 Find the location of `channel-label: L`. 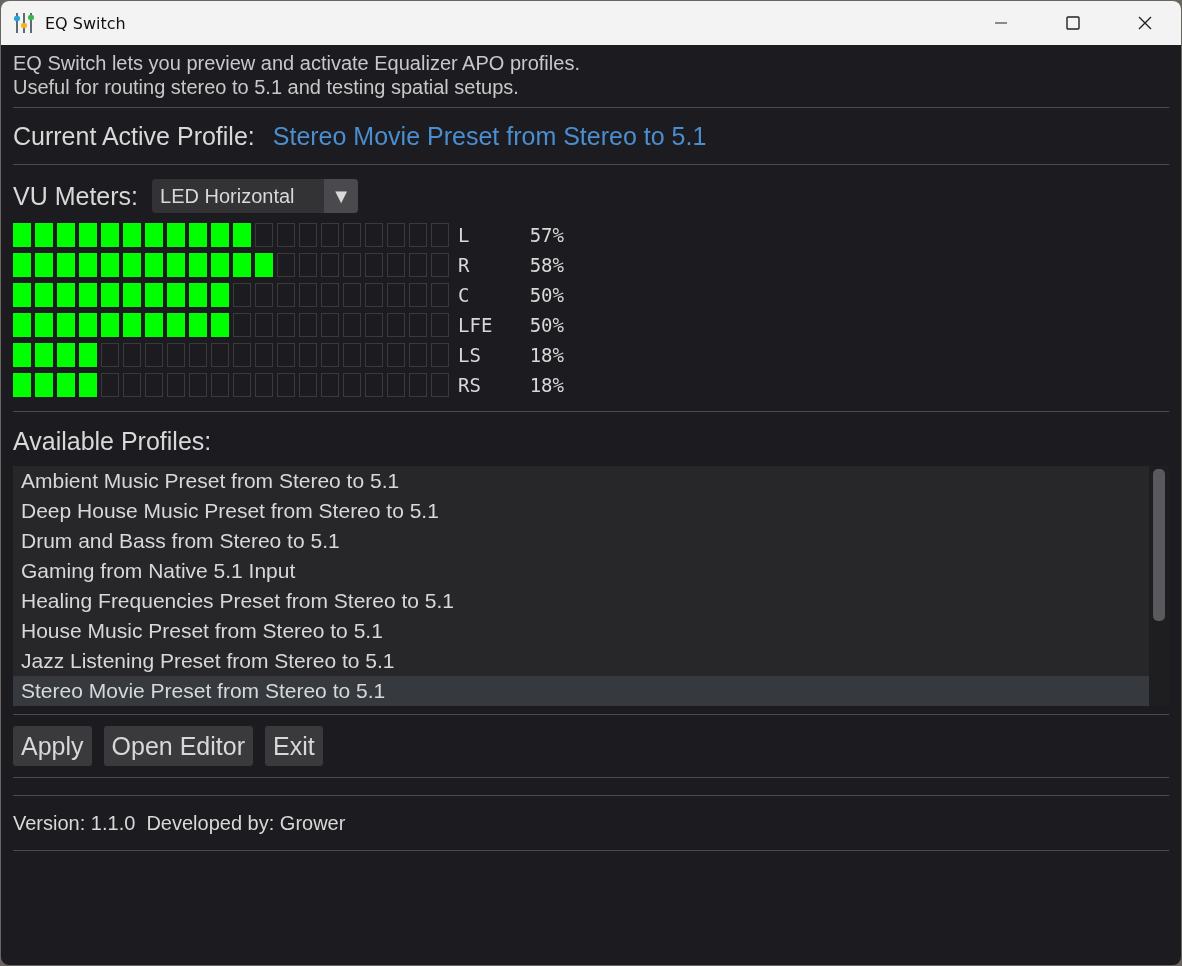

channel-label: L is located at coordinates (464, 235).